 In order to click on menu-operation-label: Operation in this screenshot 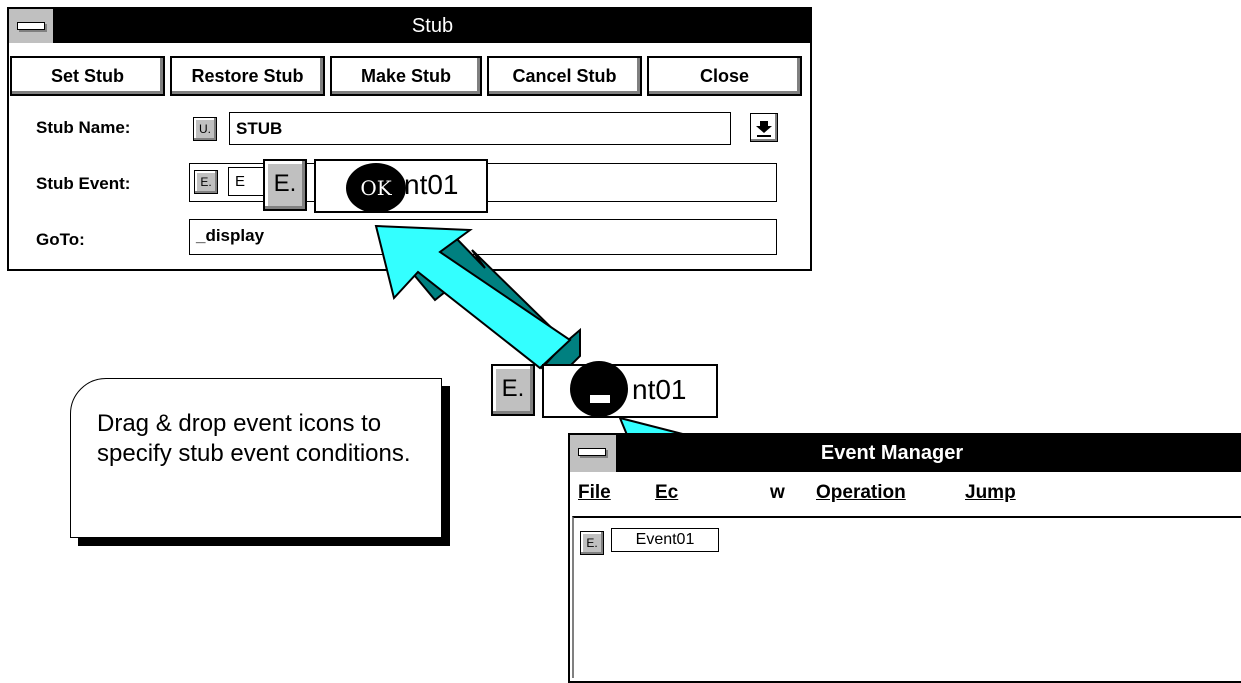, I will do `click(861, 492)`.